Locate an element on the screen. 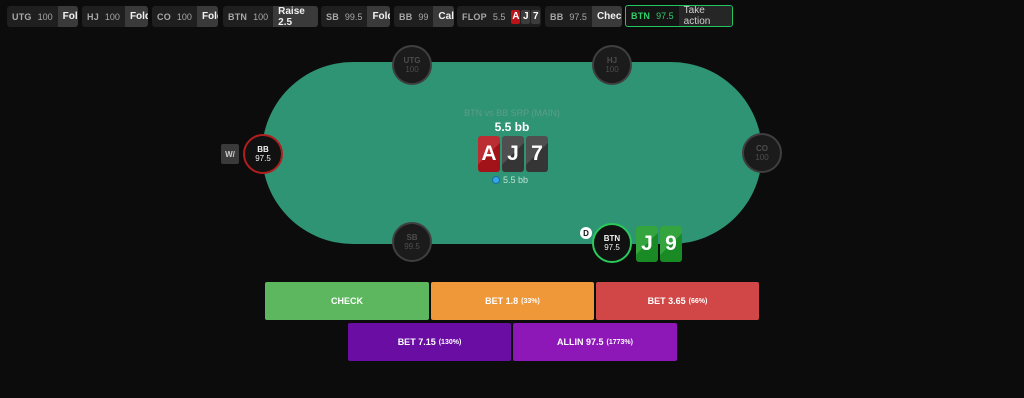 This screenshot has width=1024, height=398. allin-label: ALLIN 97.5 is located at coordinates (580, 342).